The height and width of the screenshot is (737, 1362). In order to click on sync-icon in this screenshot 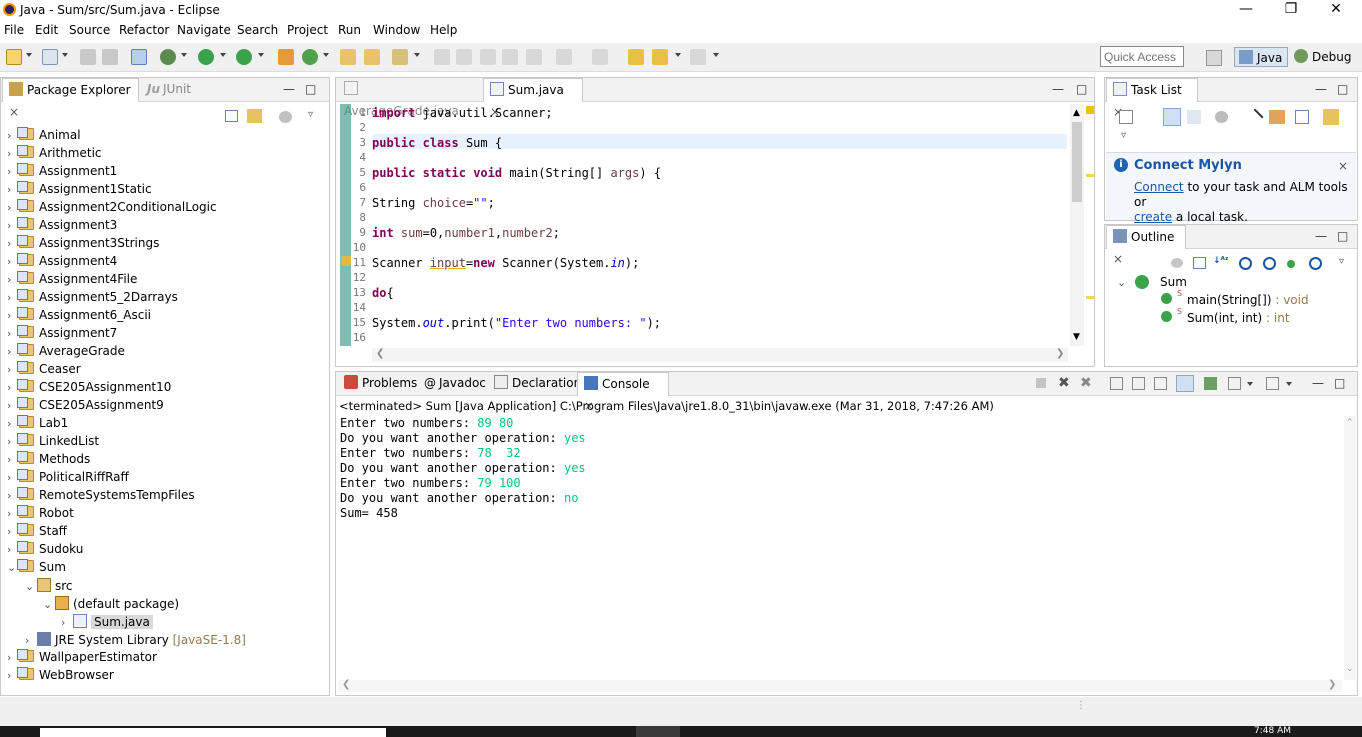, I will do `click(1331, 117)`.